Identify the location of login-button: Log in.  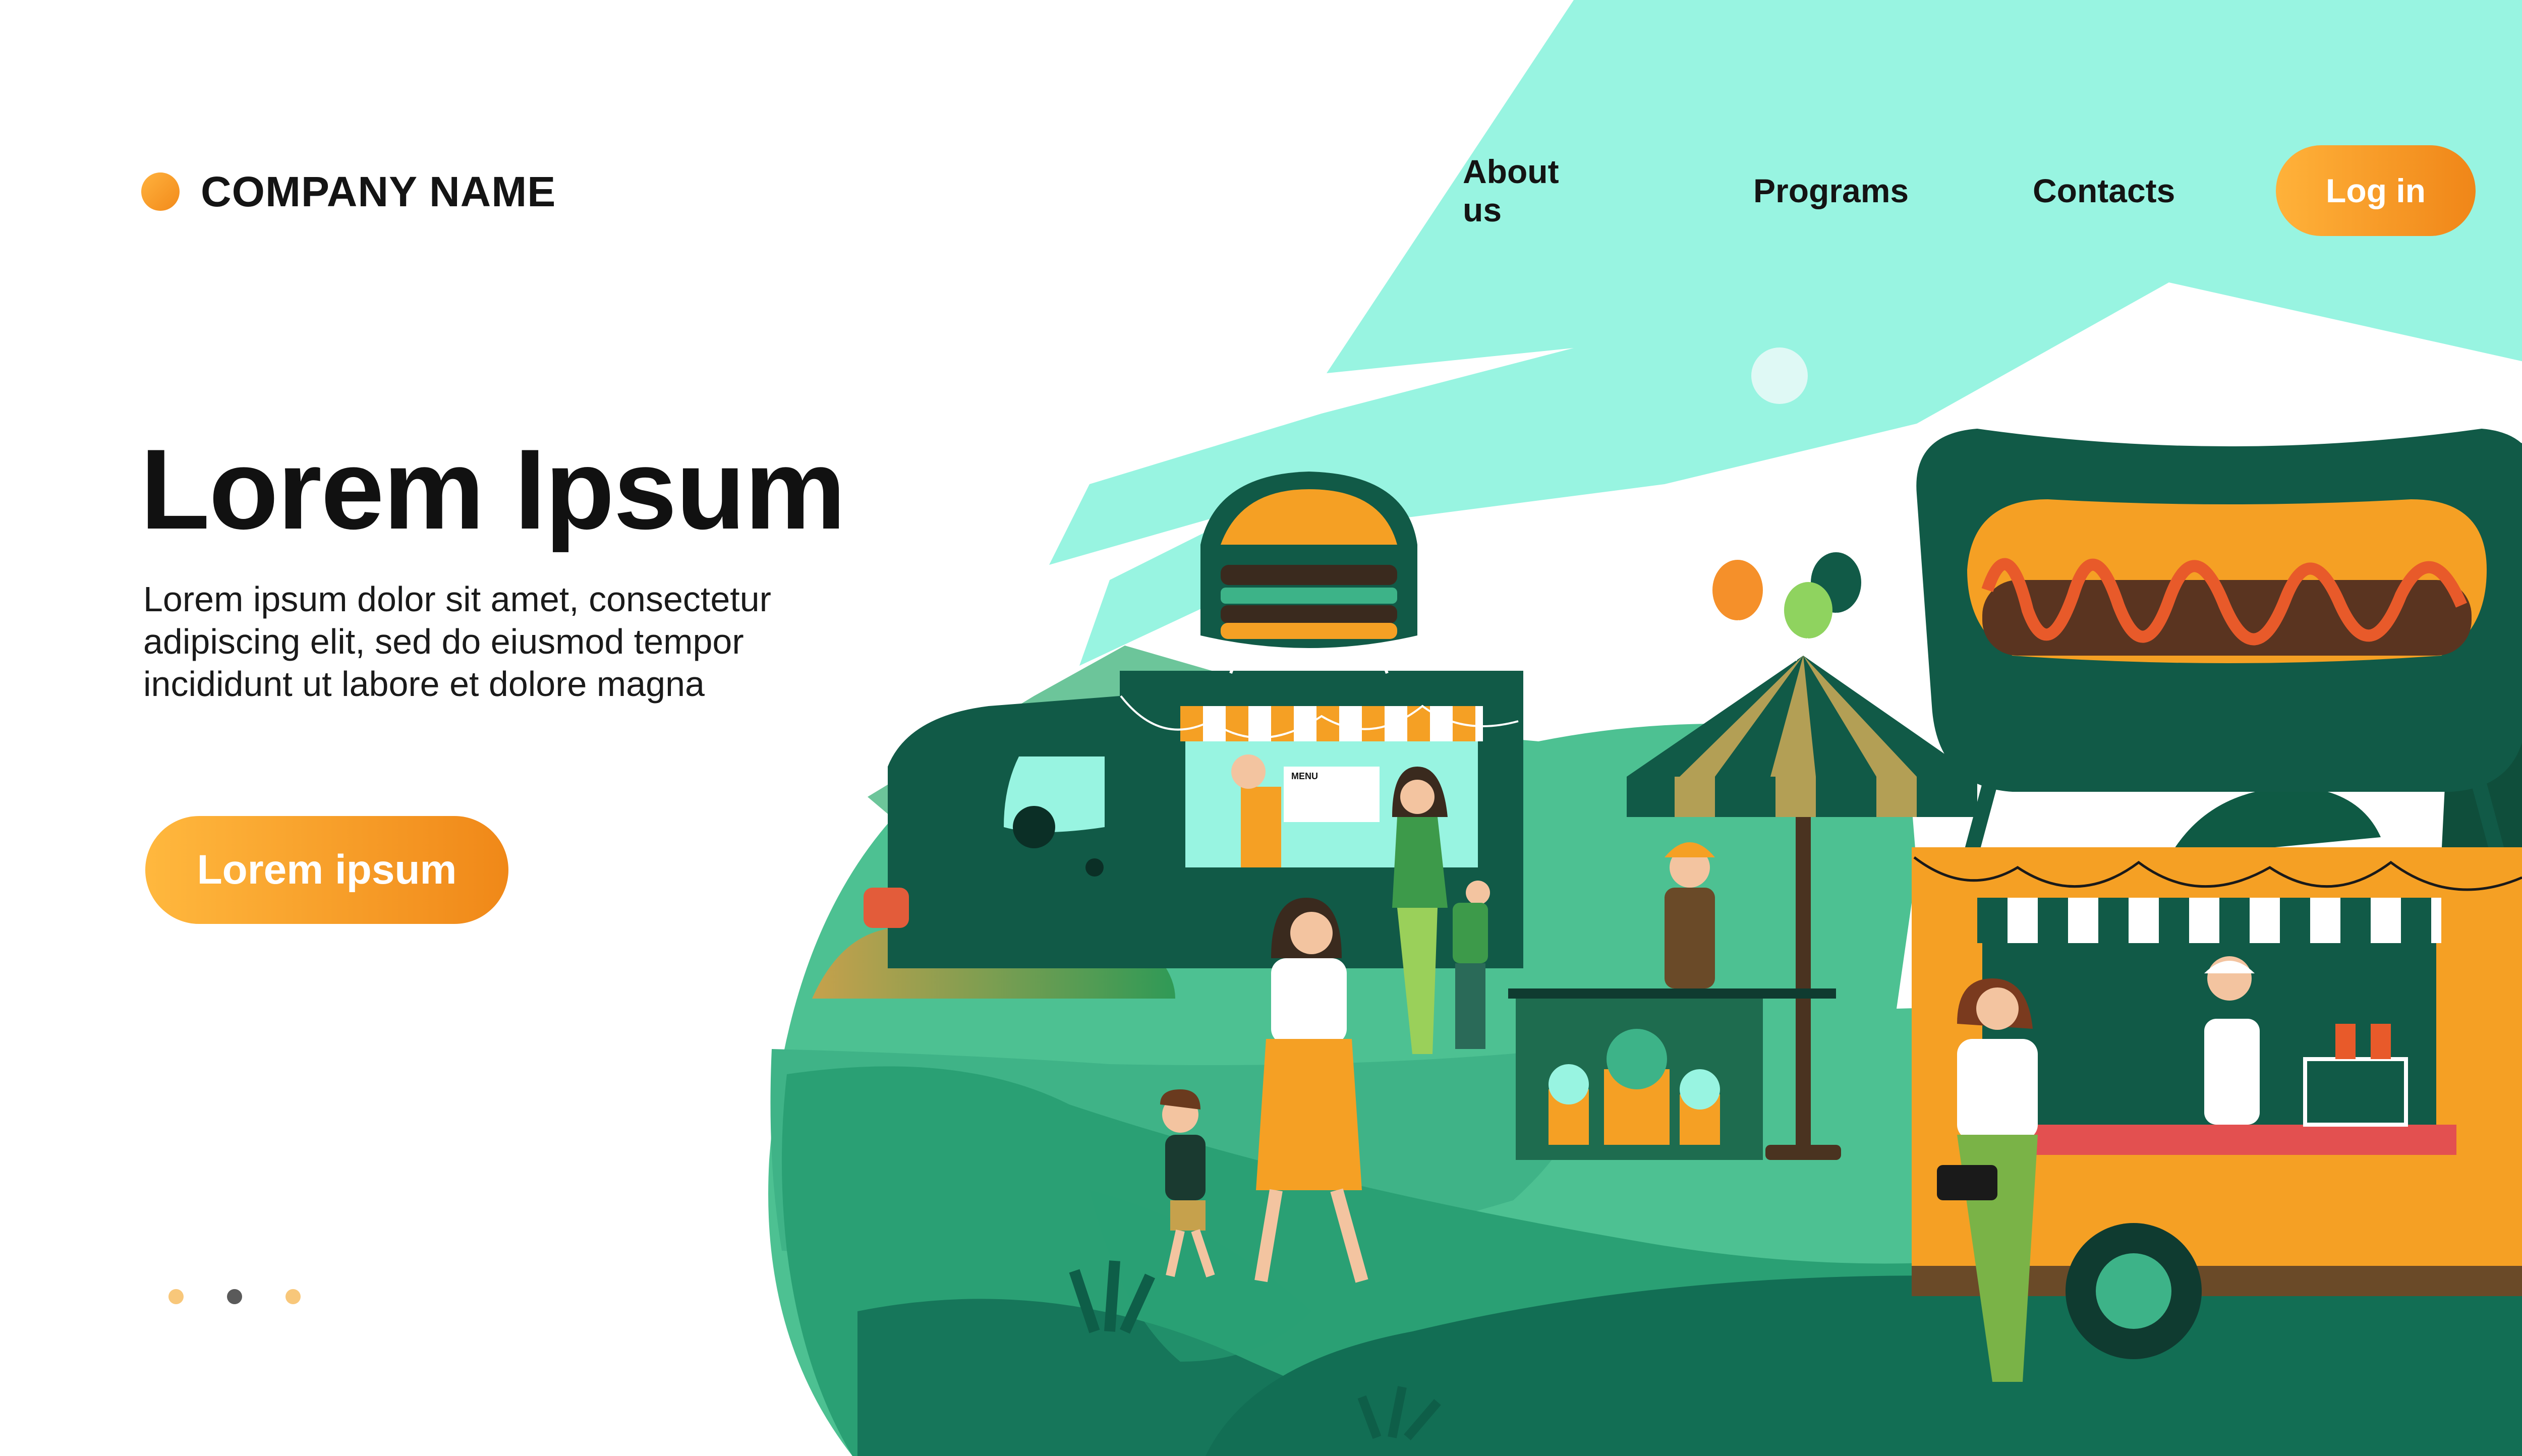
(2376, 190).